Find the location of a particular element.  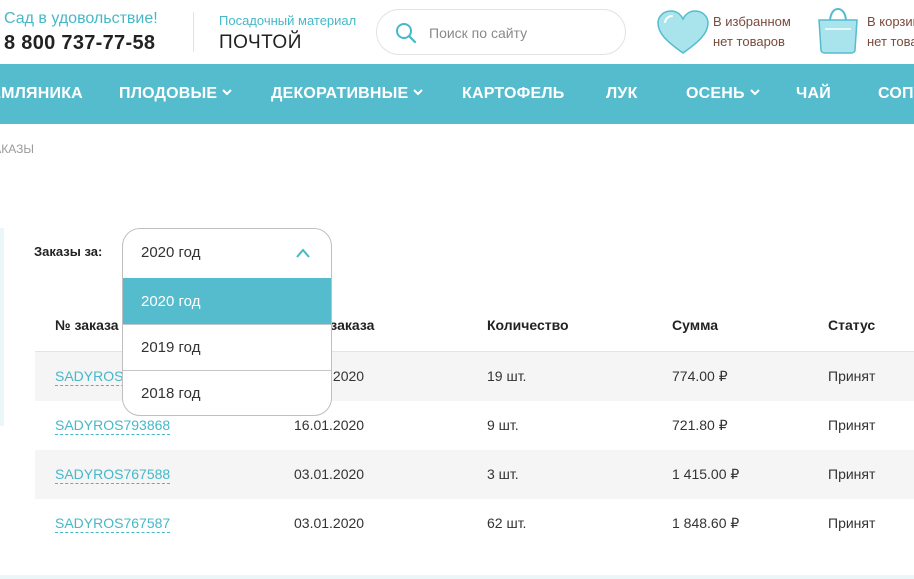

nav-item-tea: ЧАЙ is located at coordinates (813, 94).